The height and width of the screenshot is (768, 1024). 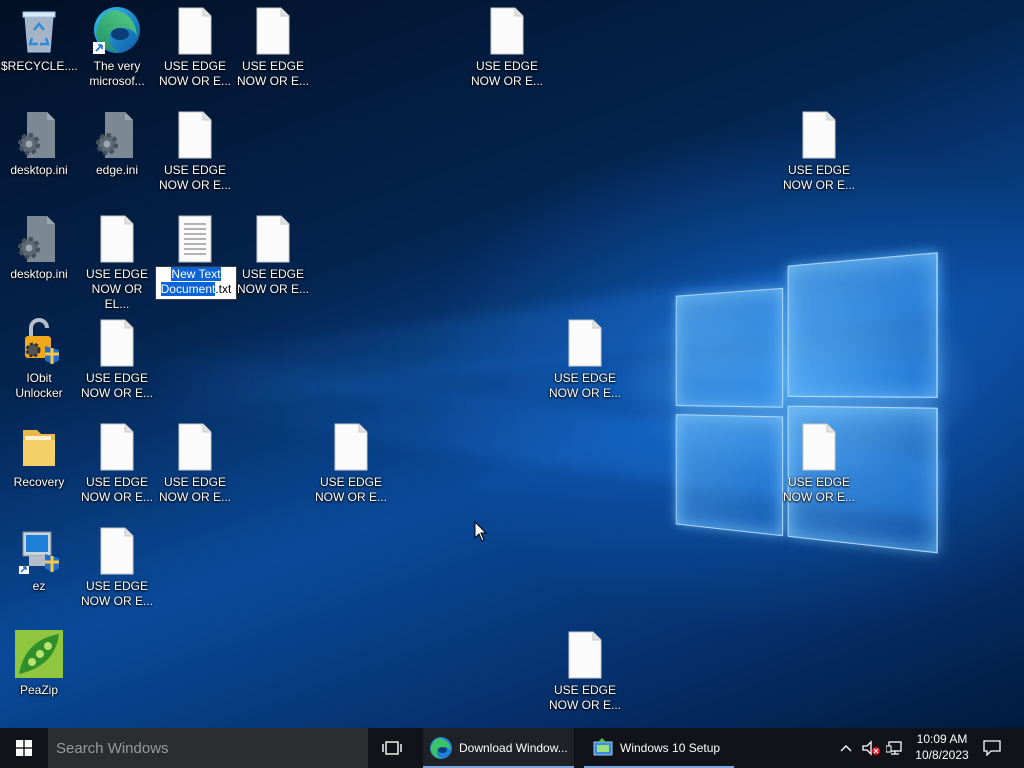 I want to click on taskbar-app-windows-setup: Windows 10 Setup, so click(x=659, y=748).